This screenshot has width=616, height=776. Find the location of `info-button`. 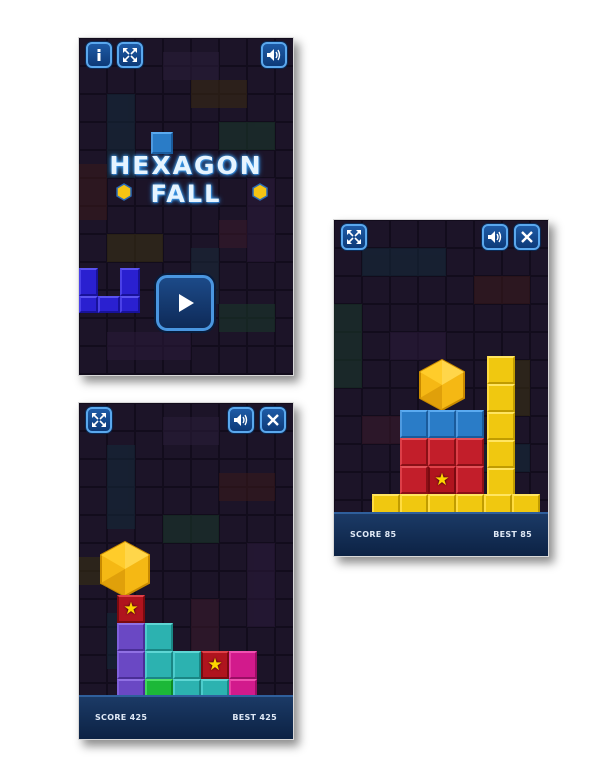

info-button is located at coordinates (99, 55).